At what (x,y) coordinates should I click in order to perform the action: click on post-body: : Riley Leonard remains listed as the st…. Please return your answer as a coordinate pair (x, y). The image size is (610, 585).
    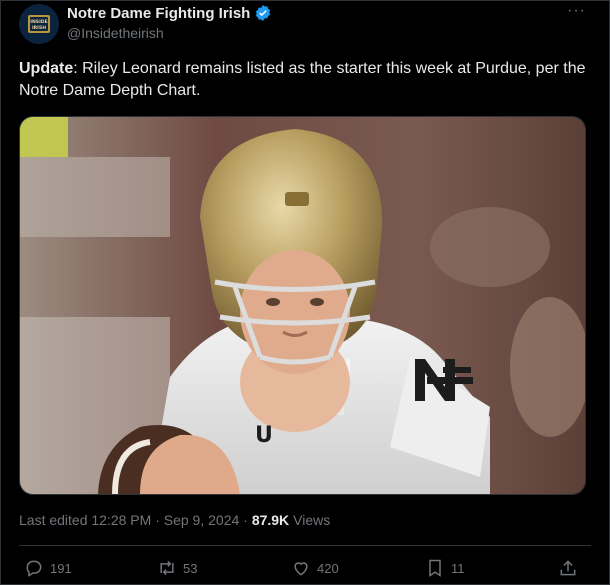
    Looking at the image, I should click on (302, 79).